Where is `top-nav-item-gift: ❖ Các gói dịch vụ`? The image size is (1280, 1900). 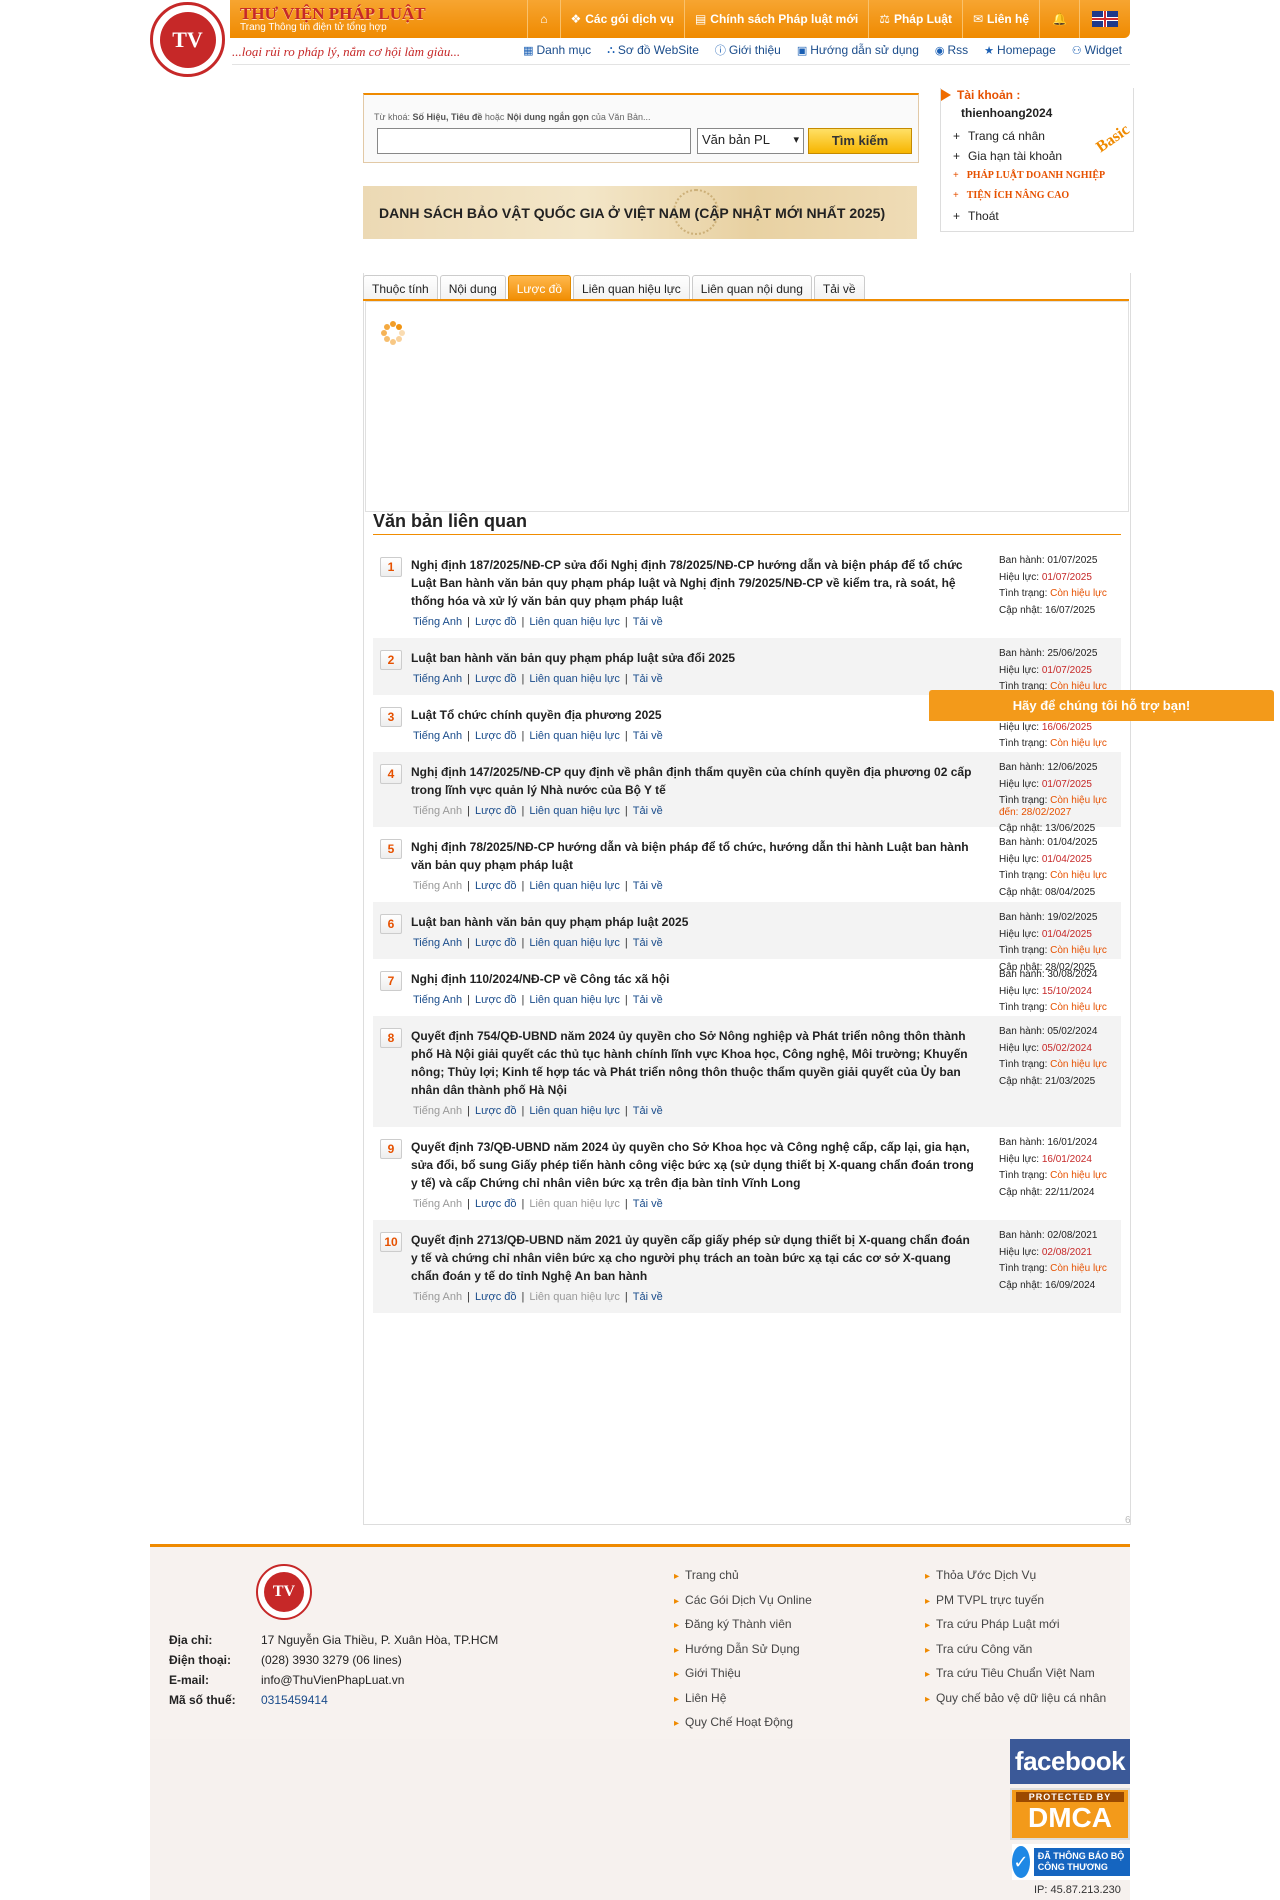
top-nav-item-gift: ❖ Các gói dịch vụ is located at coordinates (621, 19).